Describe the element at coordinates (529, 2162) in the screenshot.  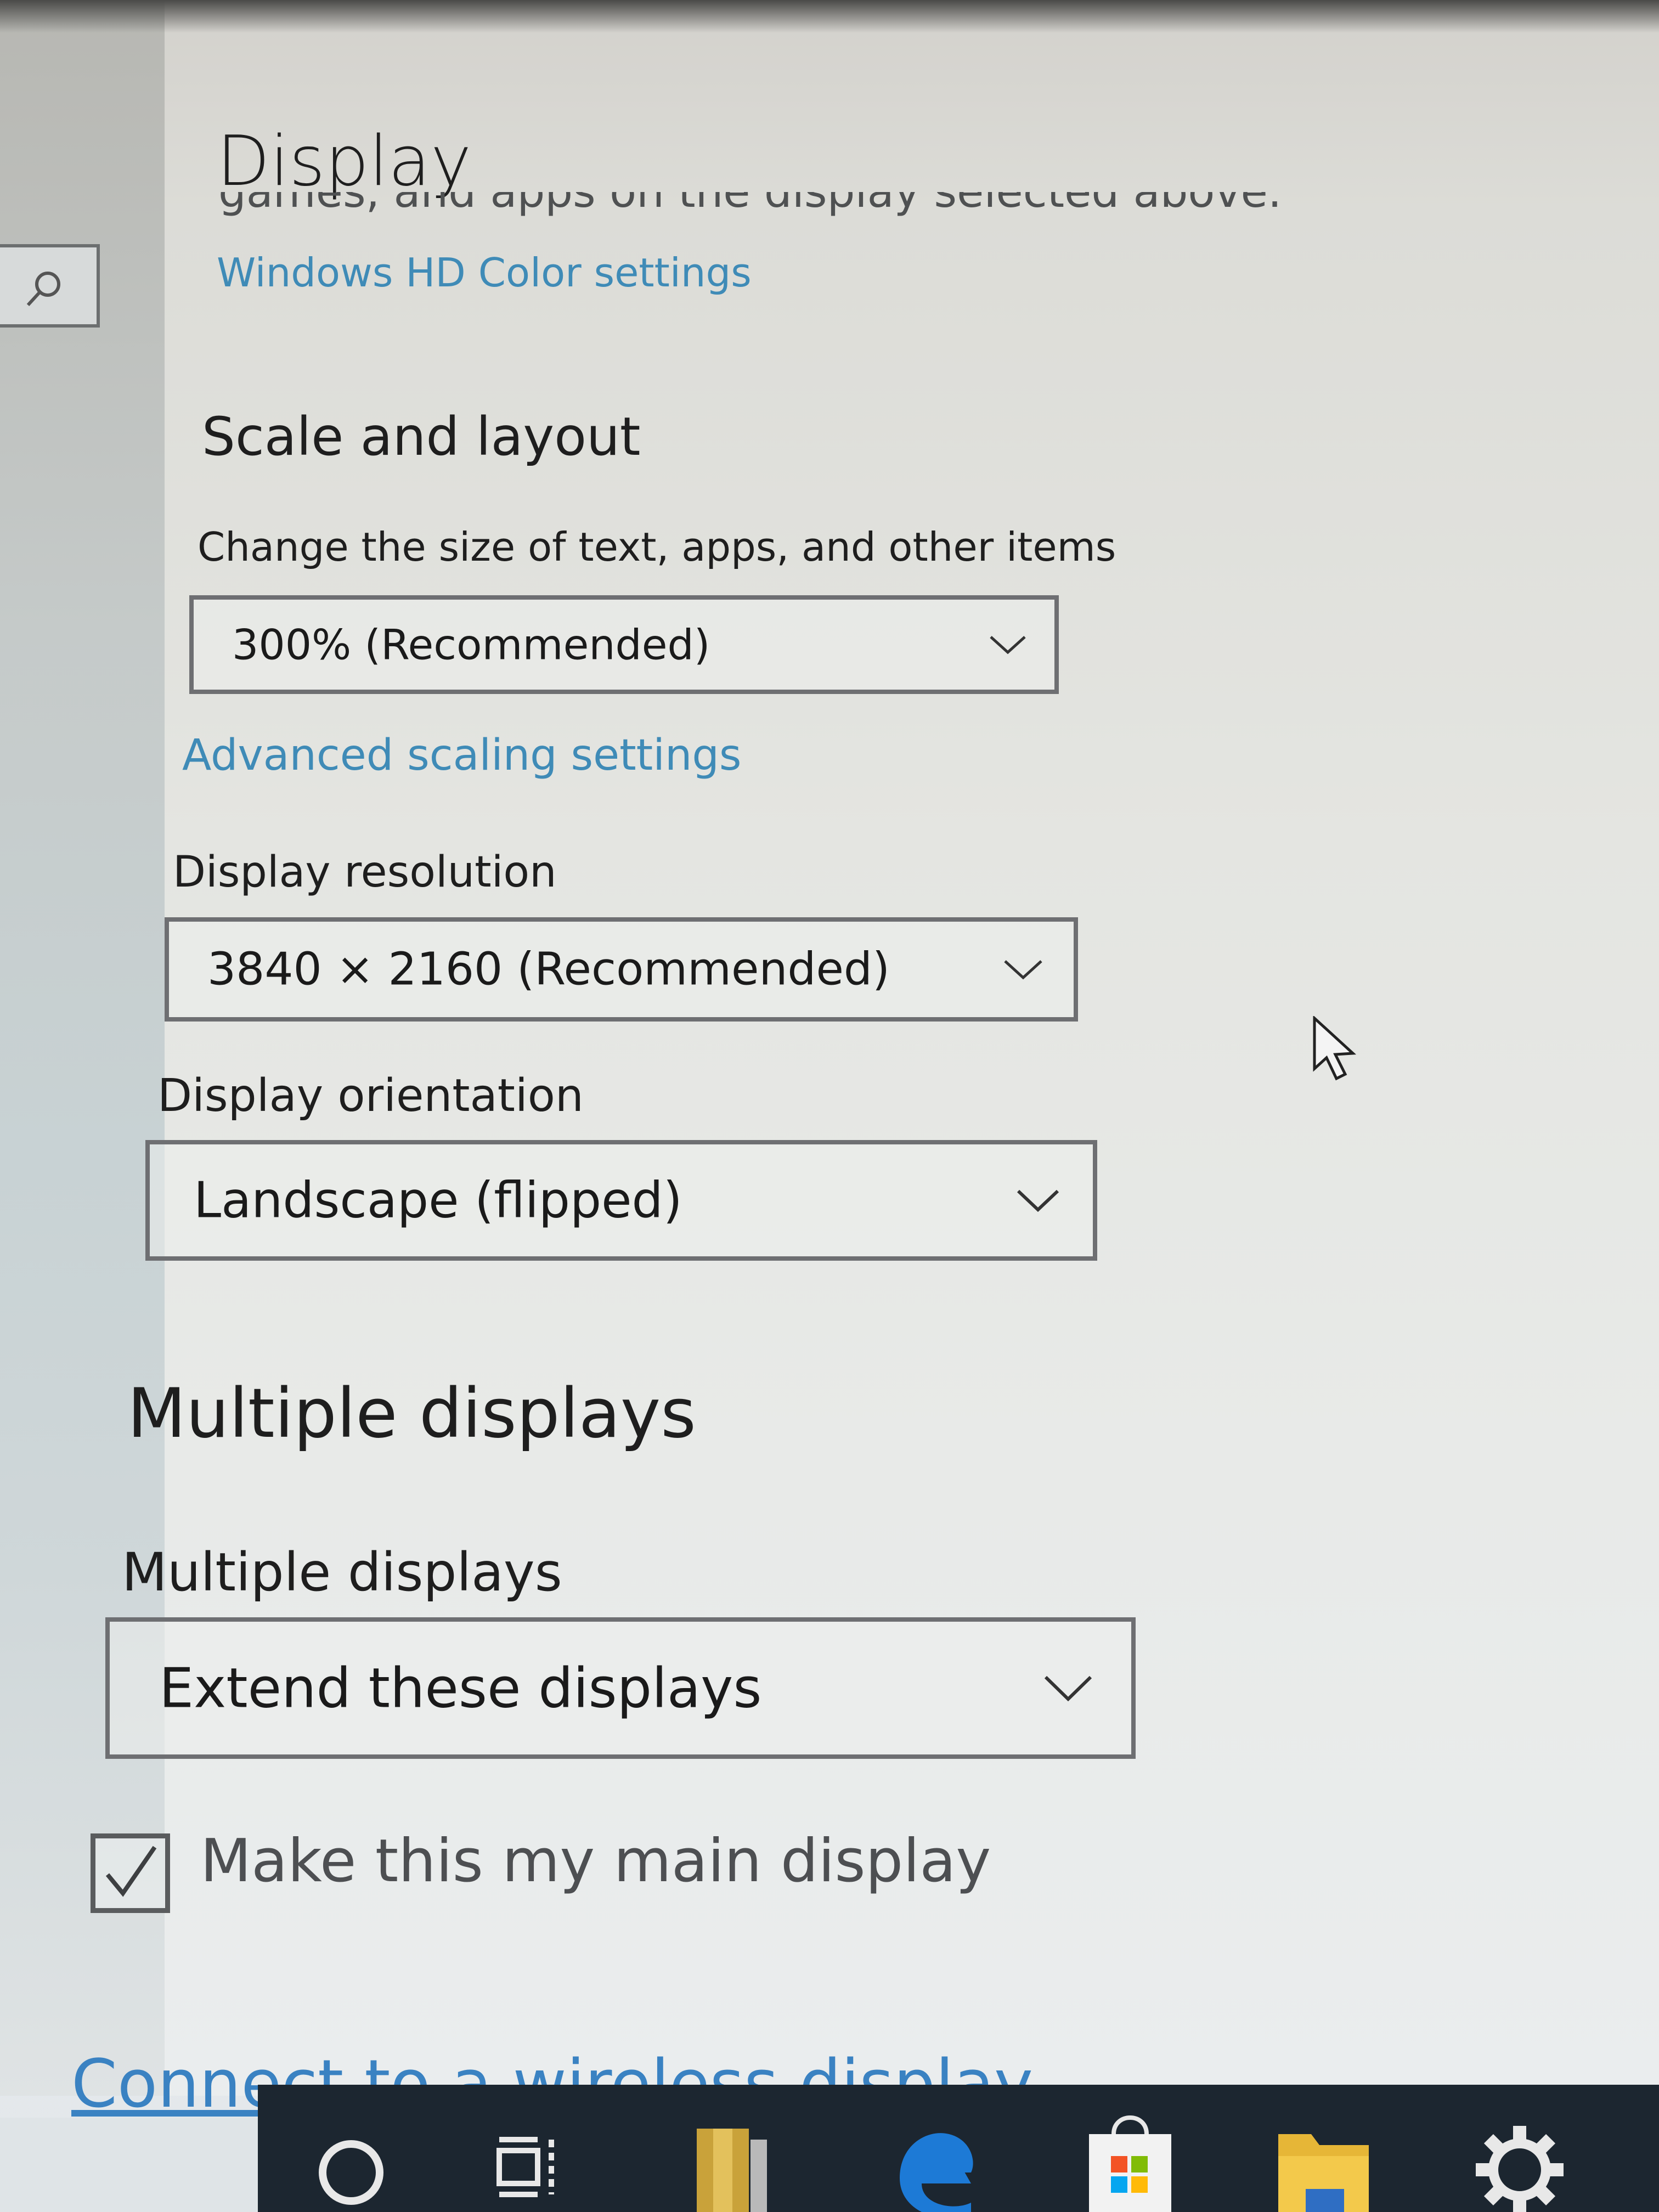
I see `task-view-icon` at that location.